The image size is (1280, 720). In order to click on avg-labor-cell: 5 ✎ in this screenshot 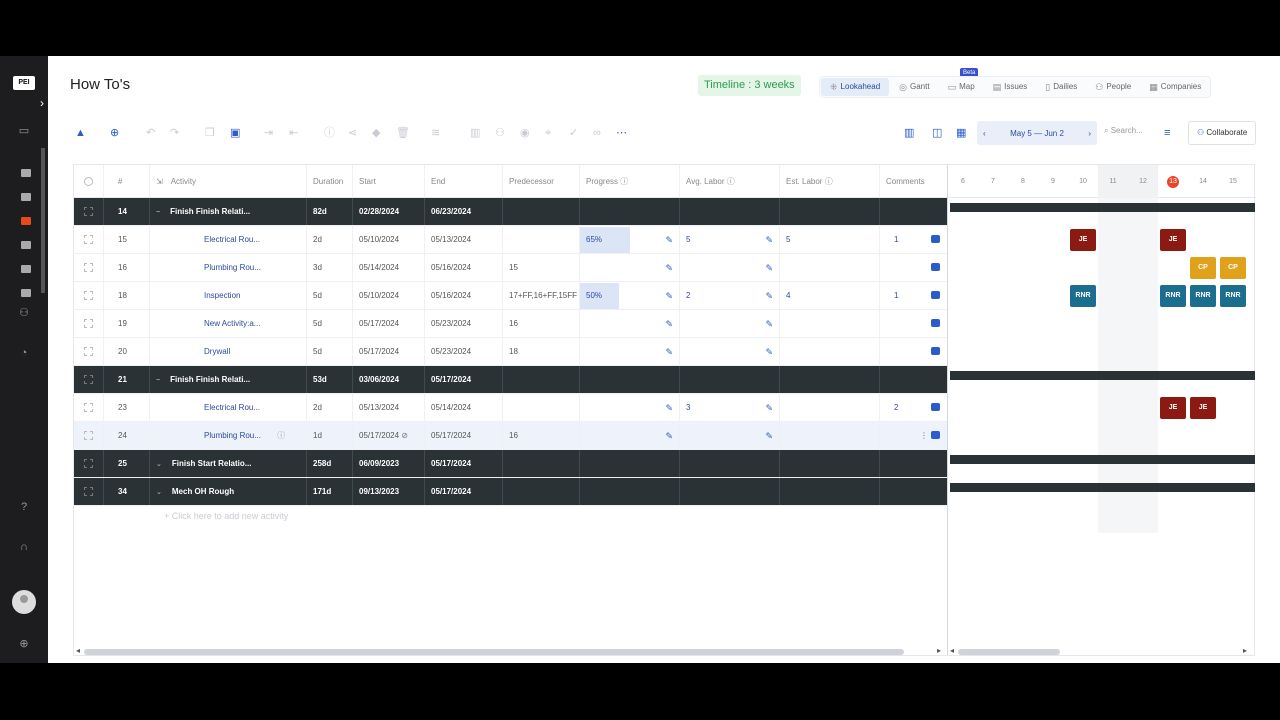, I will do `click(730, 239)`.